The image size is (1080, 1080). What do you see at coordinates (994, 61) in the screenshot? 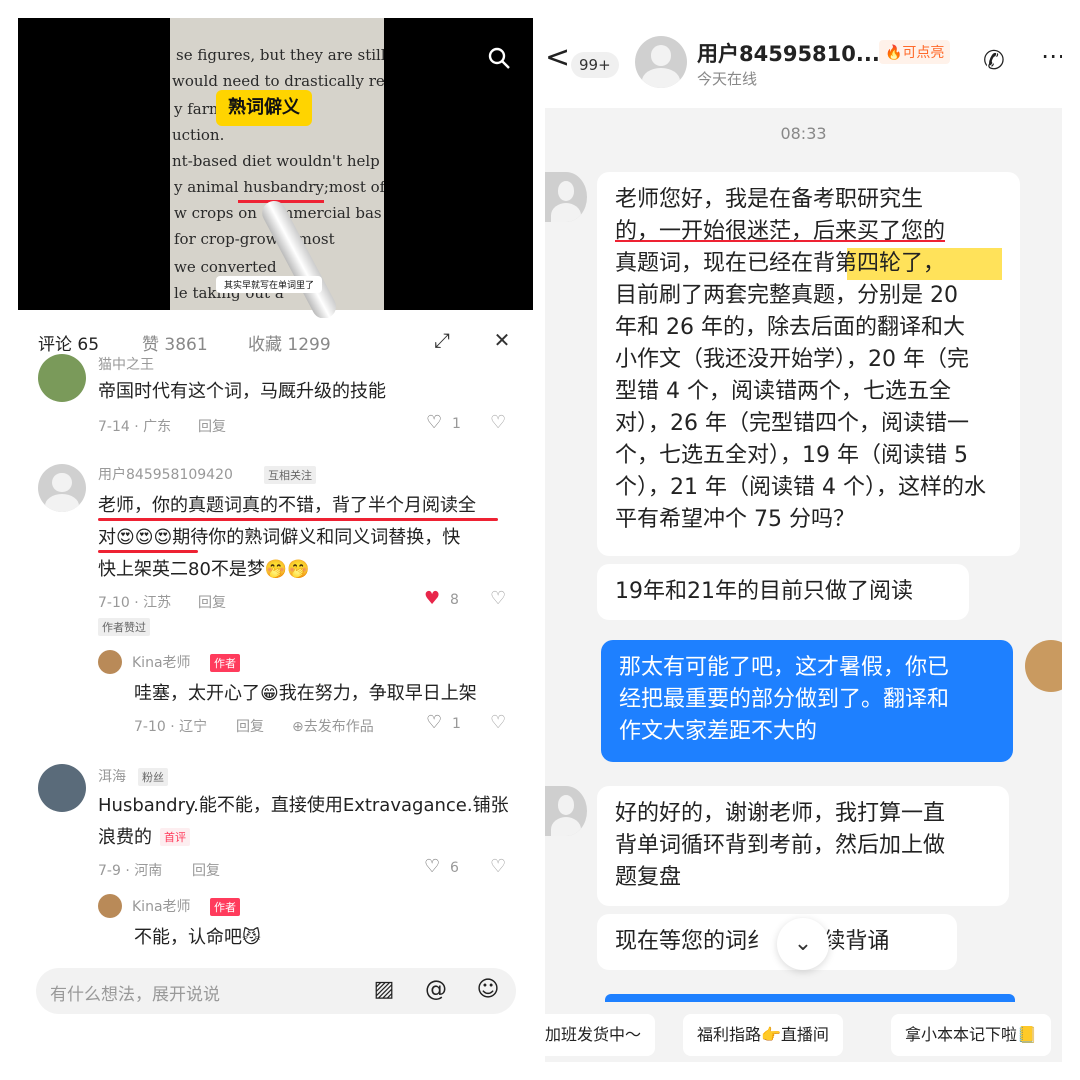
I see `phone-icon: ✆` at bounding box center [994, 61].